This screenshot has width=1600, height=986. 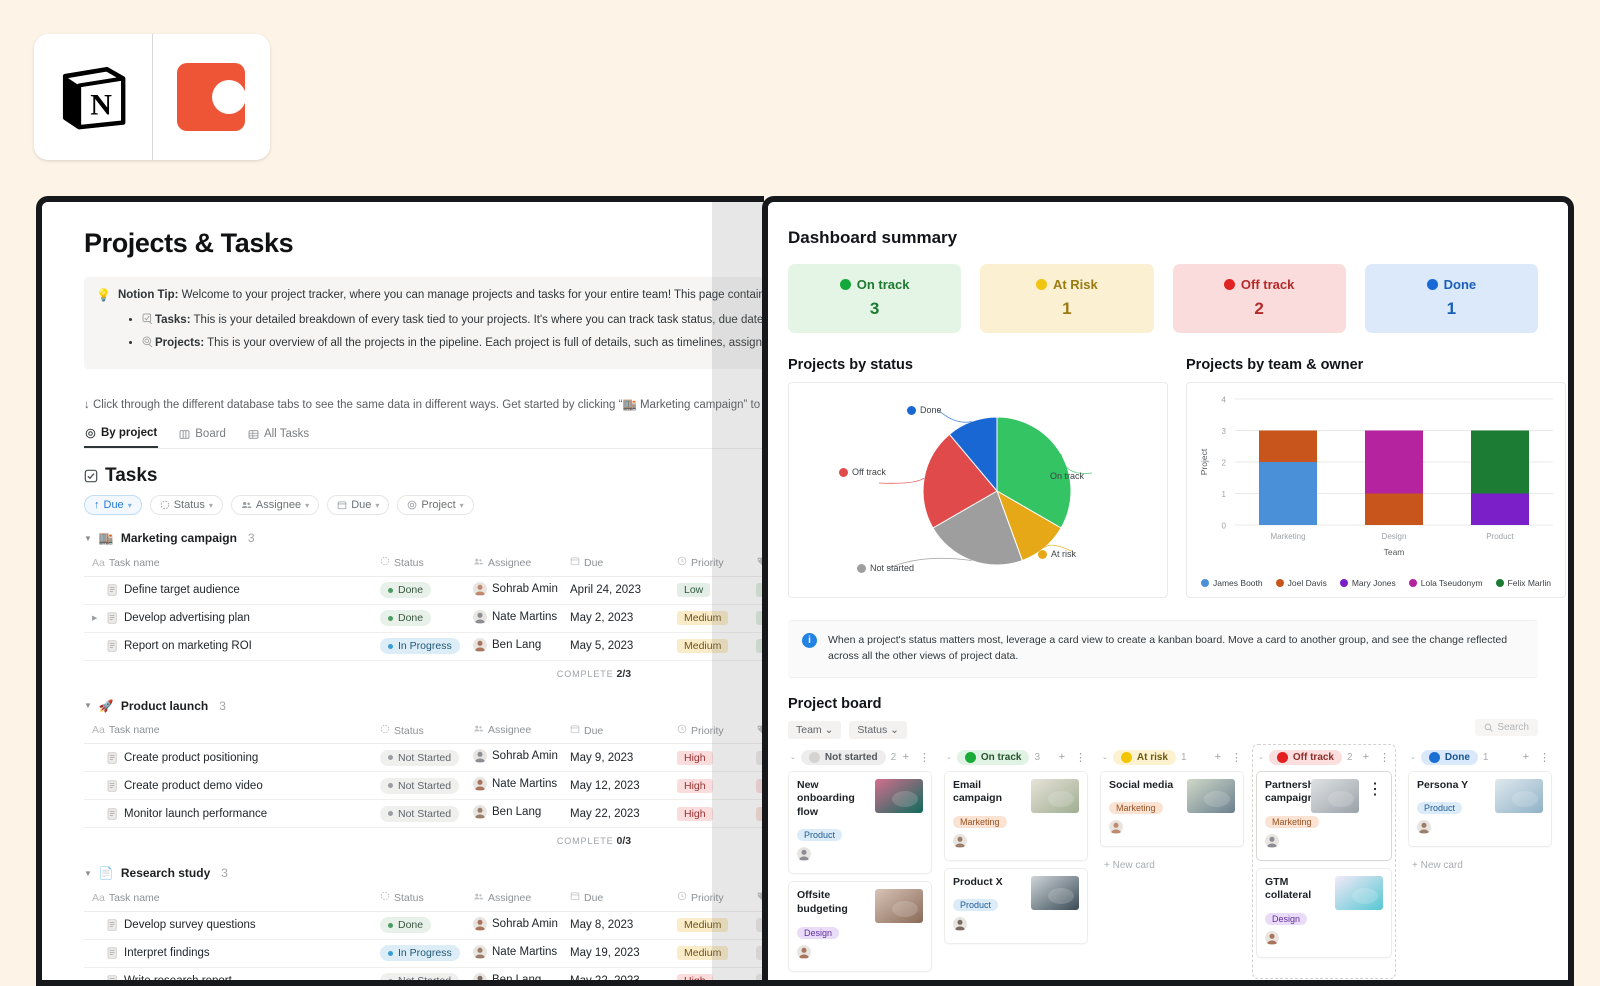 What do you see at coordinates (615, 758) in the screenshot?
I see `cell-due: May 9, 2023` at bounding box center [615, 758].